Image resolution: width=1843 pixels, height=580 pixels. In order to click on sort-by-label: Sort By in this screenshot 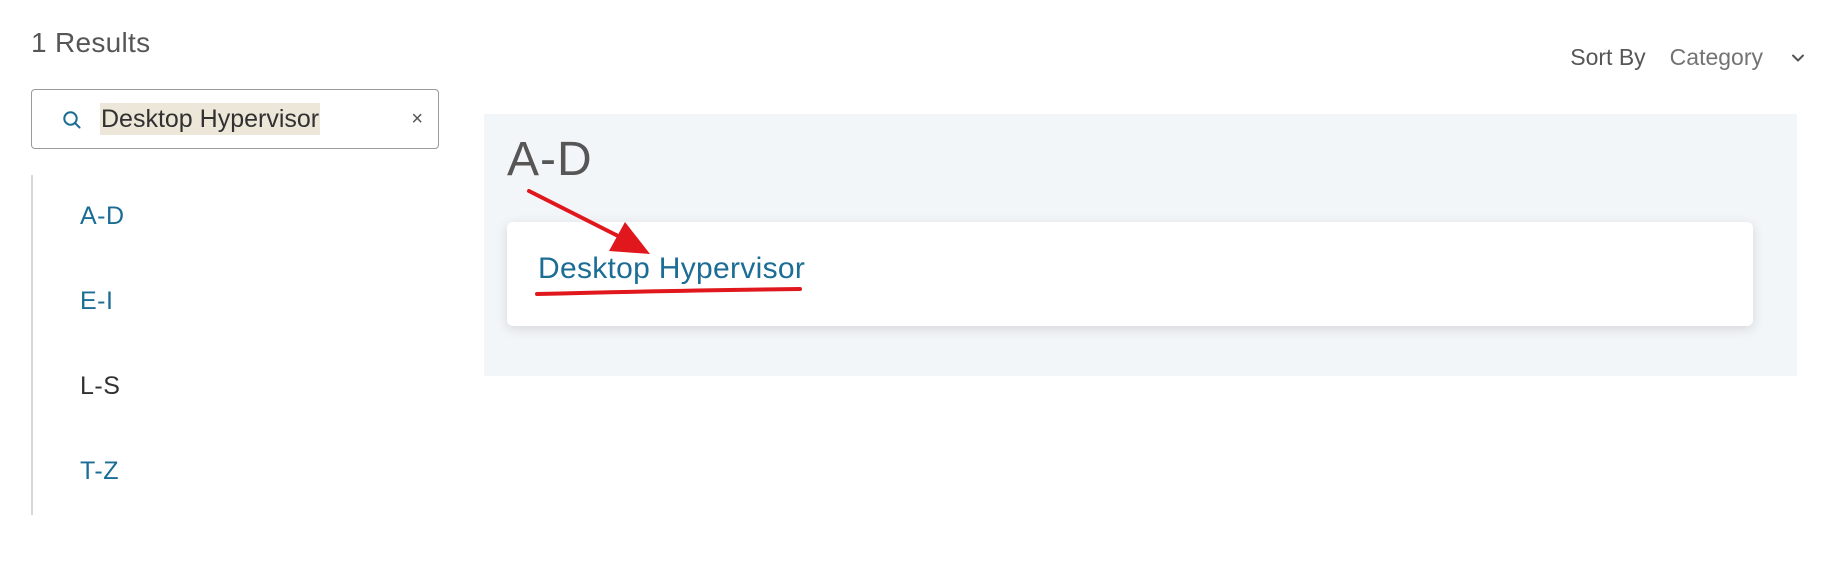, I will do `click(1608, 57)`.